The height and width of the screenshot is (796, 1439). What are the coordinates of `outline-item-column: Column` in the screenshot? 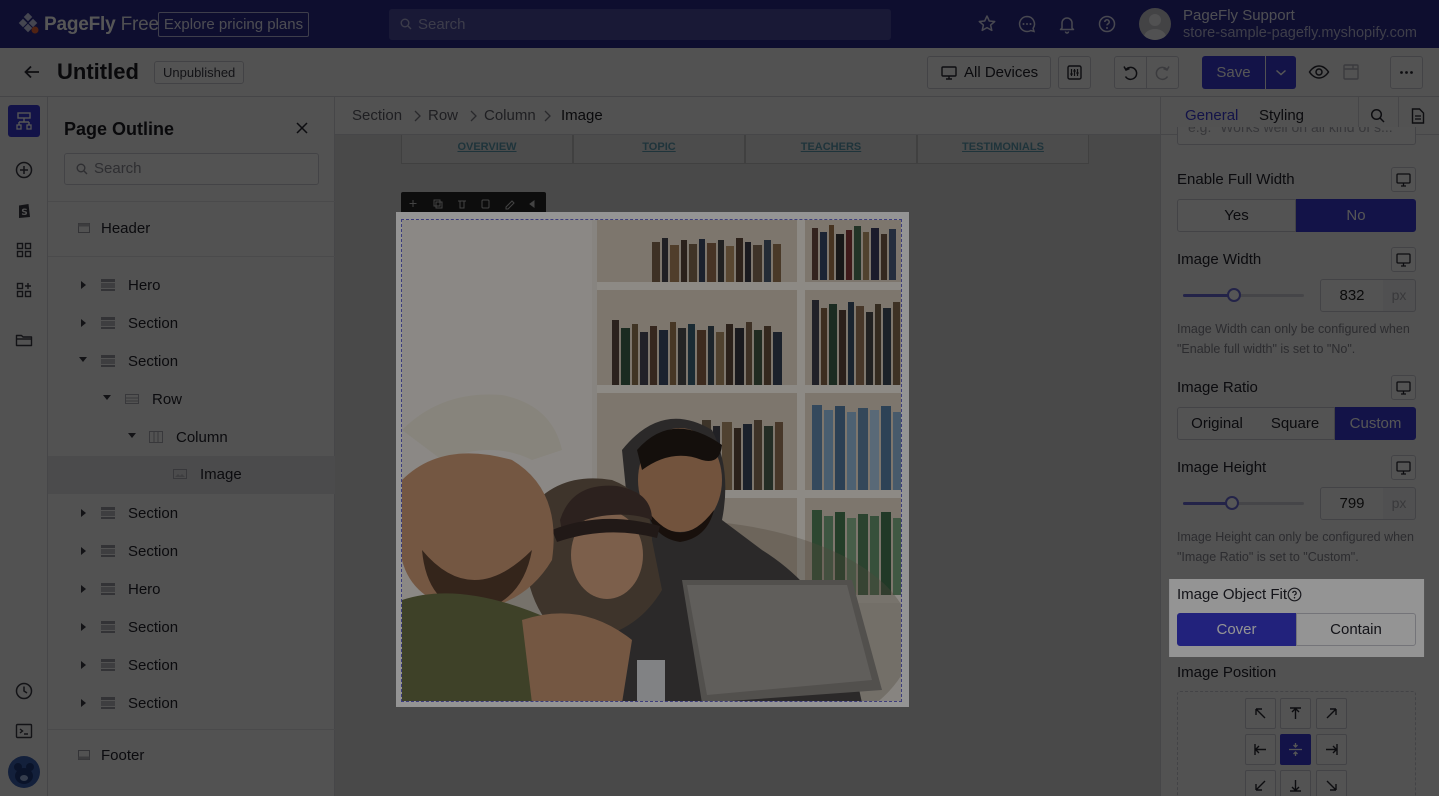 It's located at (191, 438).